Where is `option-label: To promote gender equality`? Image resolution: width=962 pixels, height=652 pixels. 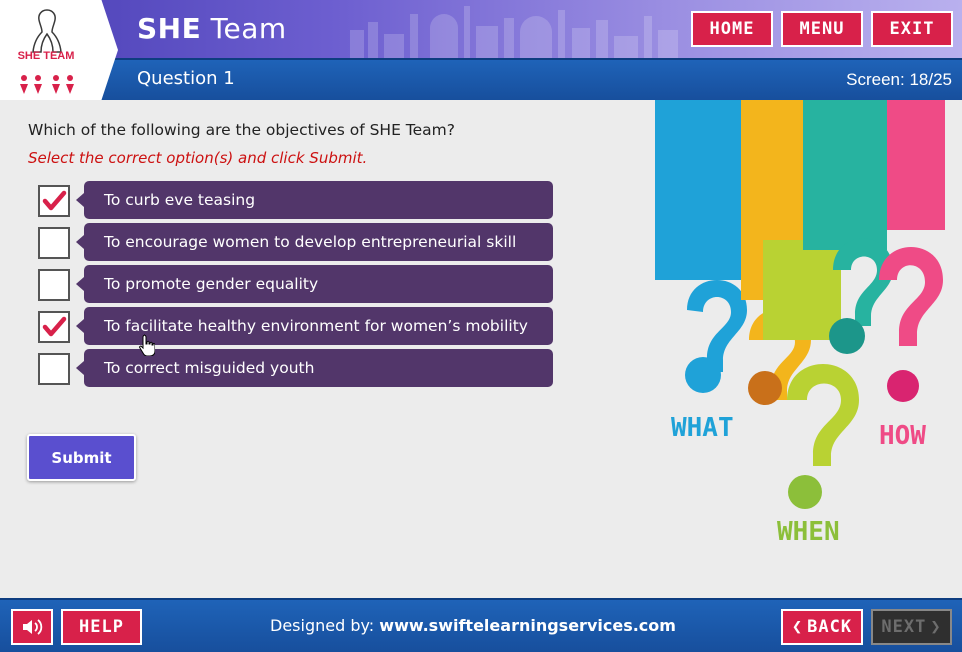 option-label: To promote gender equality is located at coordinates (314, 284).